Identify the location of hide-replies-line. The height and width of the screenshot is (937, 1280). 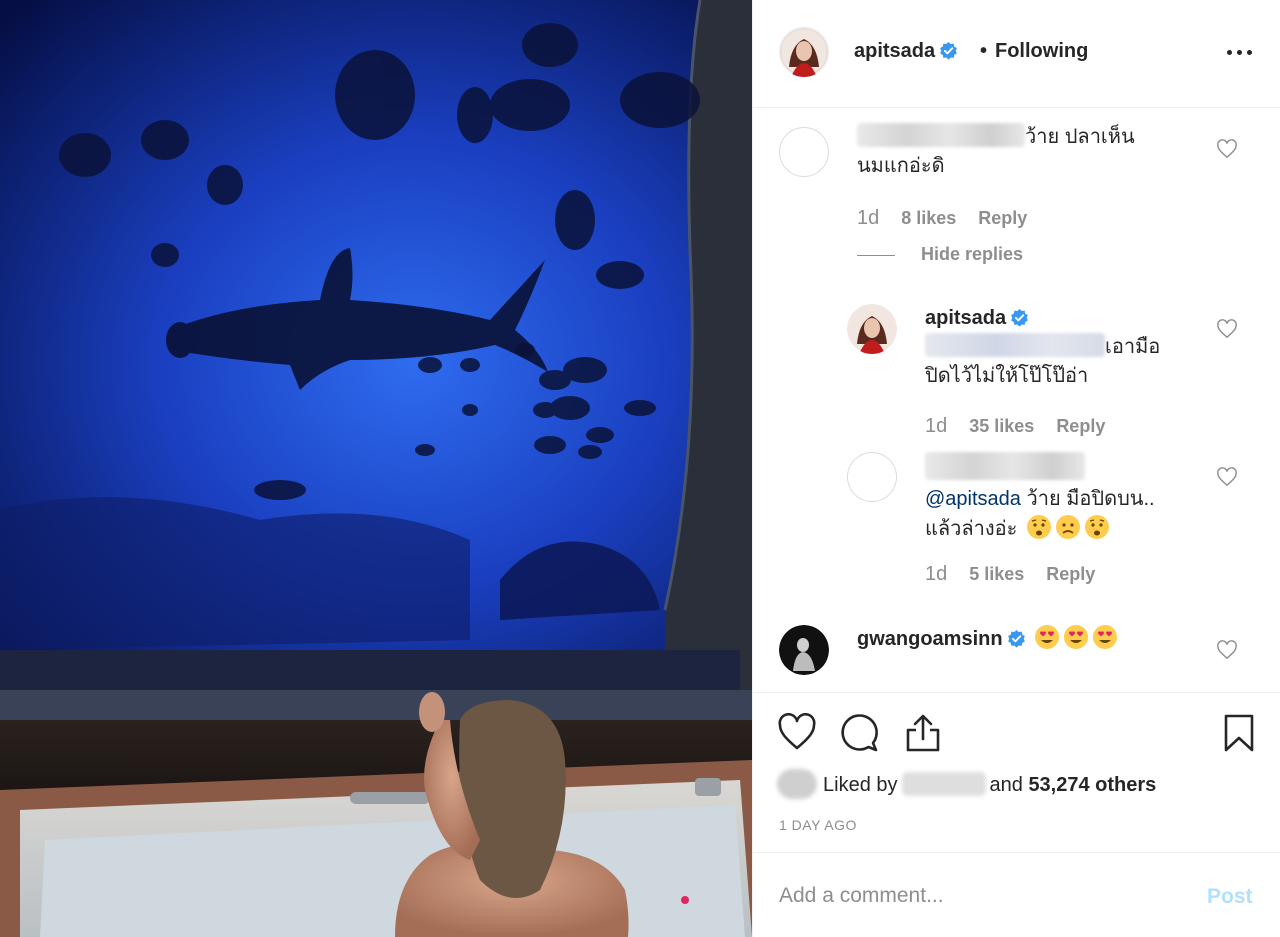
(876, 255).